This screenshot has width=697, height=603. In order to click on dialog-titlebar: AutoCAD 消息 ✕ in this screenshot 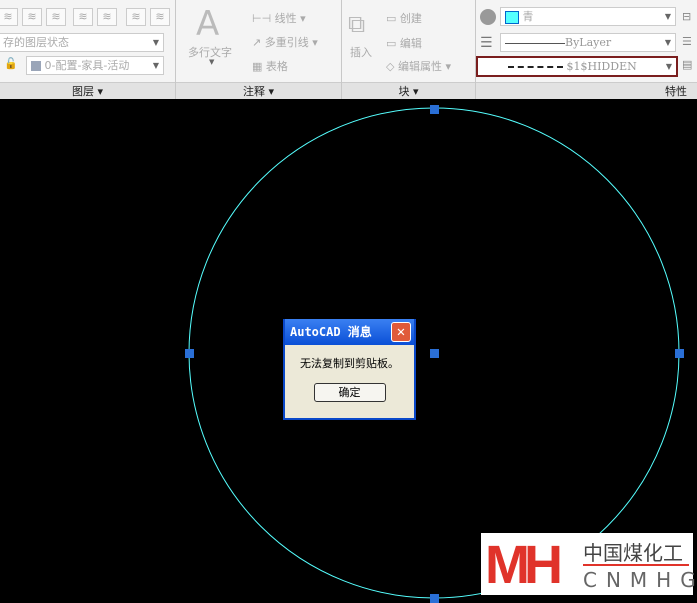, I will do `click(349, 332)`.